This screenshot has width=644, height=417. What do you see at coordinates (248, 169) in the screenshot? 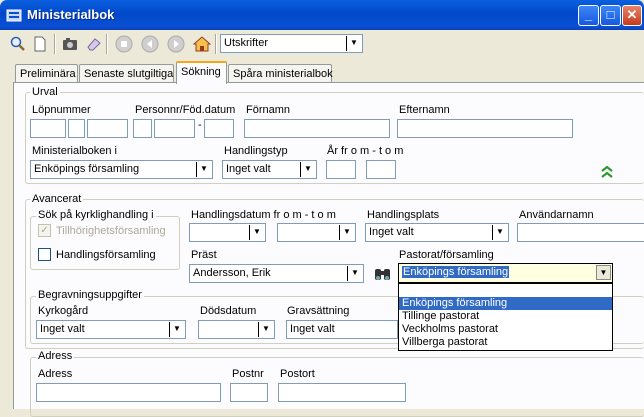
I see `handlingstyp-value: Inget valt` at bounding box center [248, 169].